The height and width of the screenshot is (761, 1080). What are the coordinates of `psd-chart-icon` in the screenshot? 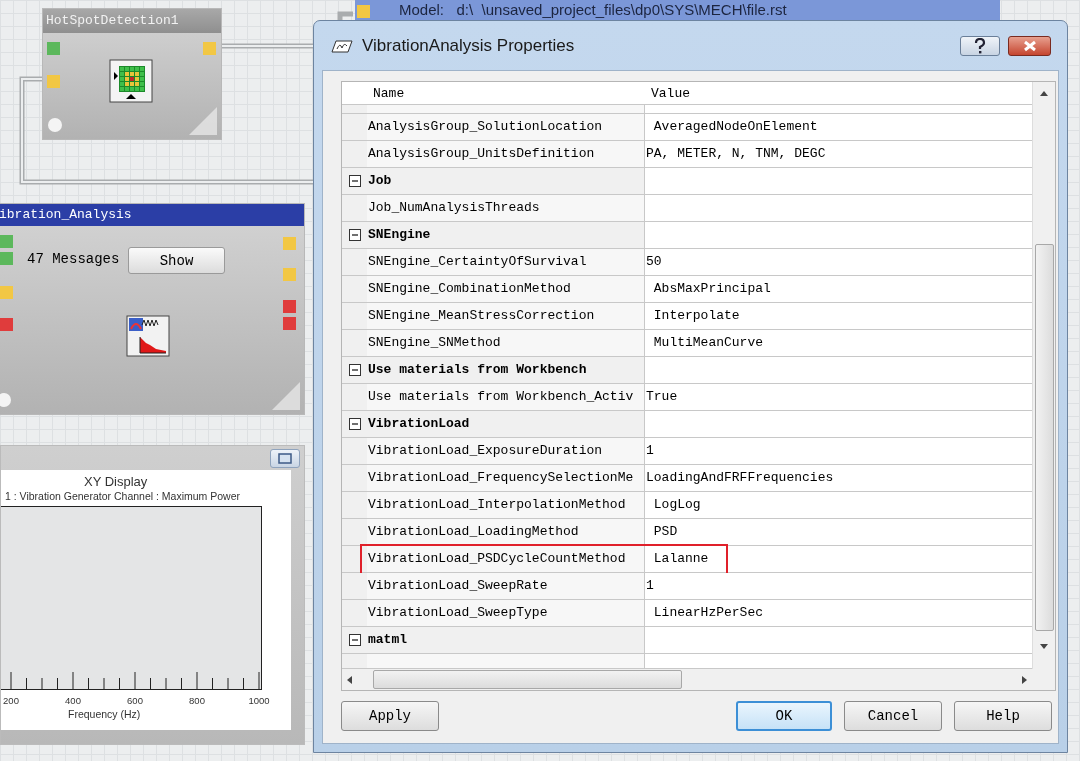 It's located at (148, 336).